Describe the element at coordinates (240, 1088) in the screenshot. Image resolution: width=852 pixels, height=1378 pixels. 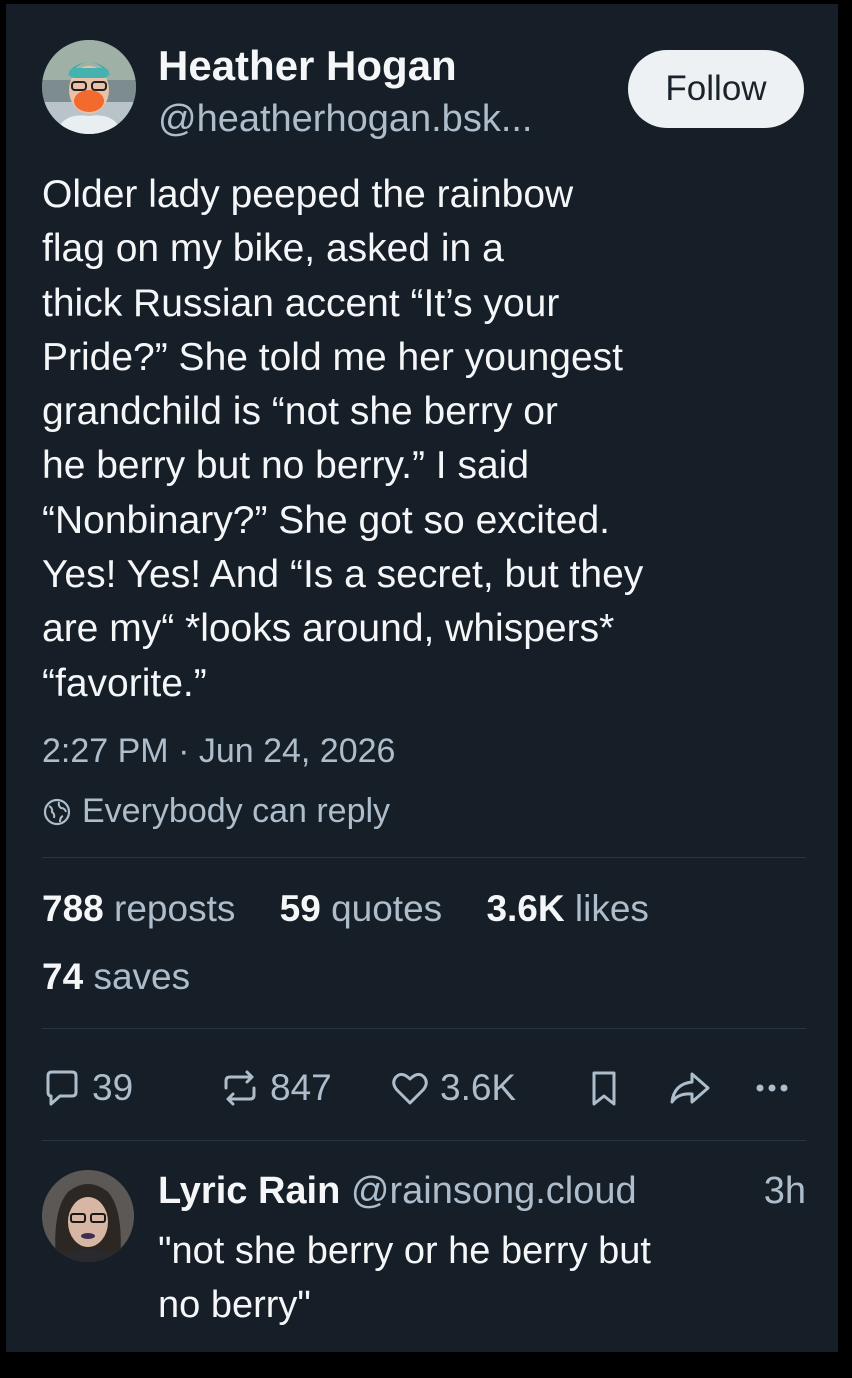
I see `repost-icon` at that location.